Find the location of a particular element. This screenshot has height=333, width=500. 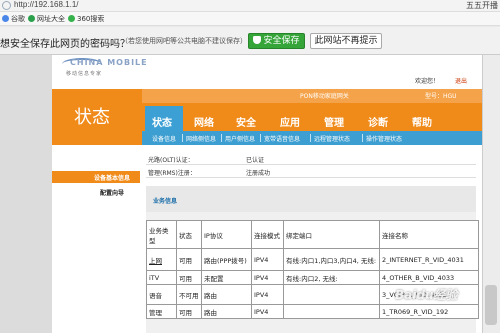

favorite-item-sites: 网址大全 is located at coordinates (46, 19).